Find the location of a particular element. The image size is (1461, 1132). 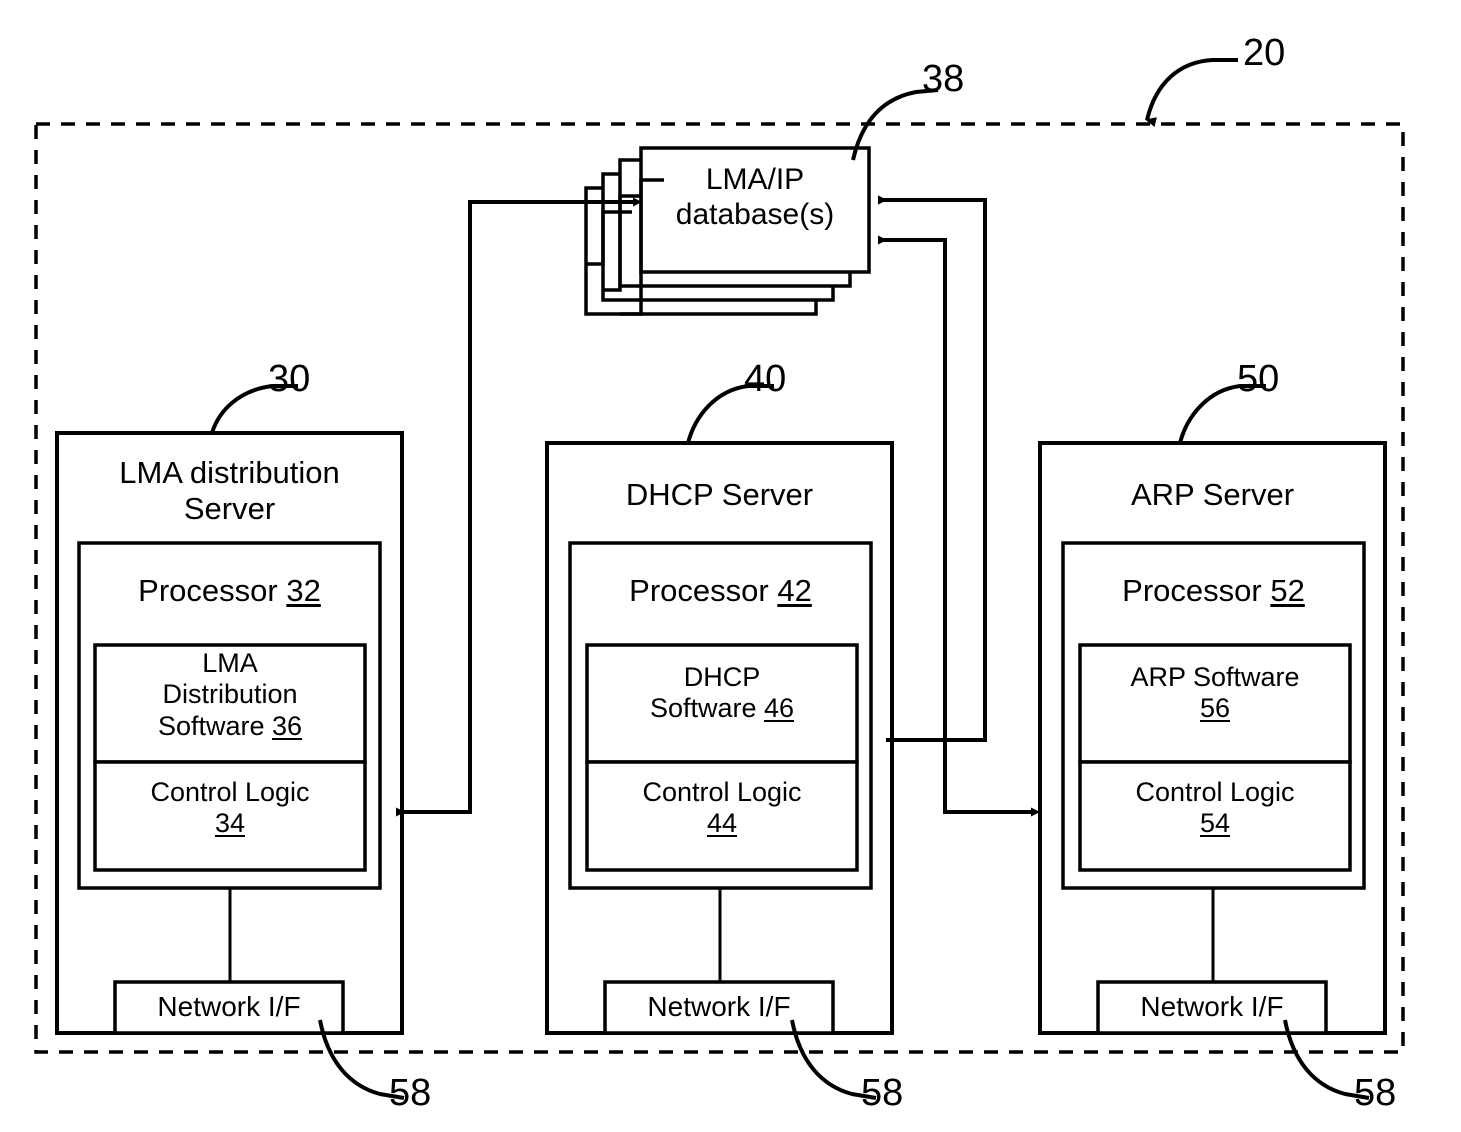

ref-40: 40 is located at coordinates (765, 379).